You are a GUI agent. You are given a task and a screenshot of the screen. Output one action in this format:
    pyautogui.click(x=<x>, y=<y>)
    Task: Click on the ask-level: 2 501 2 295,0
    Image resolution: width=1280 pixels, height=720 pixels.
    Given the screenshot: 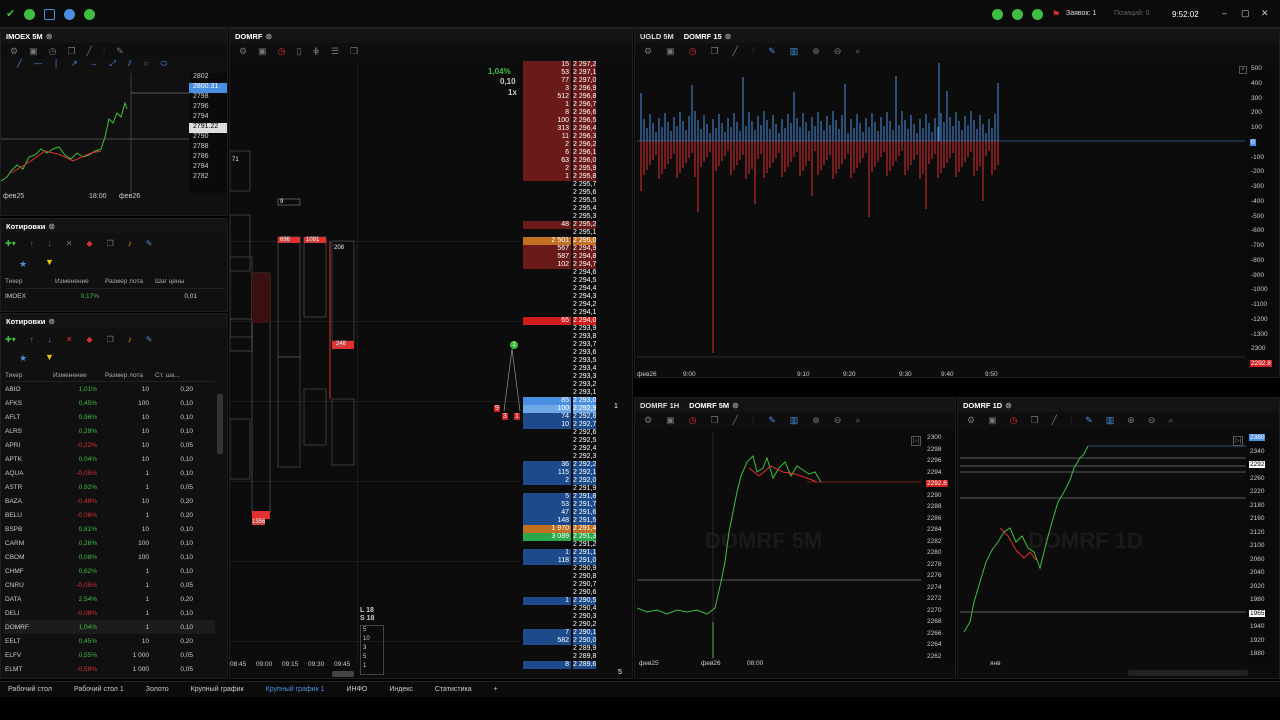 What is the action you would take?
    pyautogui.click(x=566, y=241)
    